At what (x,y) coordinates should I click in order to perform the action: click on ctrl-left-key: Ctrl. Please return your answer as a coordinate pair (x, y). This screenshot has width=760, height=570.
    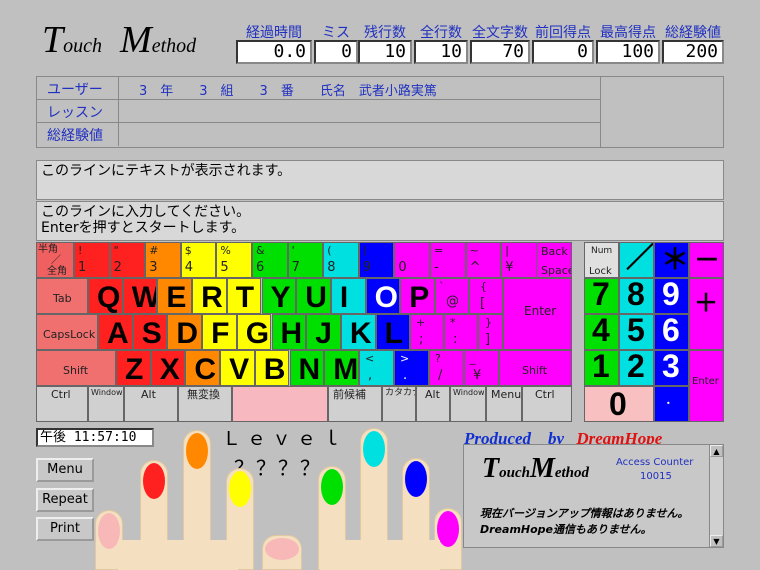
    Looking at the image, I should click on (62, 404).